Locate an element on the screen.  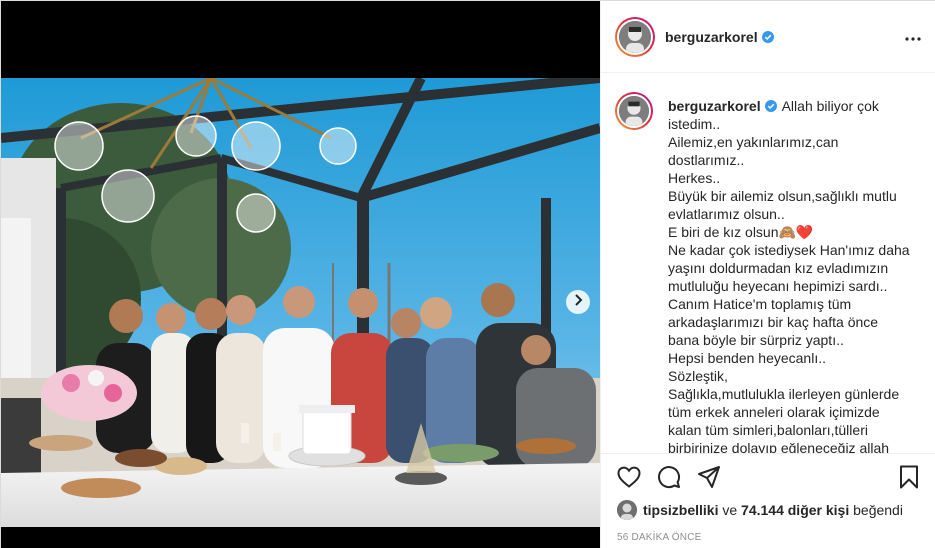
caption-line: istedim.. is located at coordinates (694, 124).